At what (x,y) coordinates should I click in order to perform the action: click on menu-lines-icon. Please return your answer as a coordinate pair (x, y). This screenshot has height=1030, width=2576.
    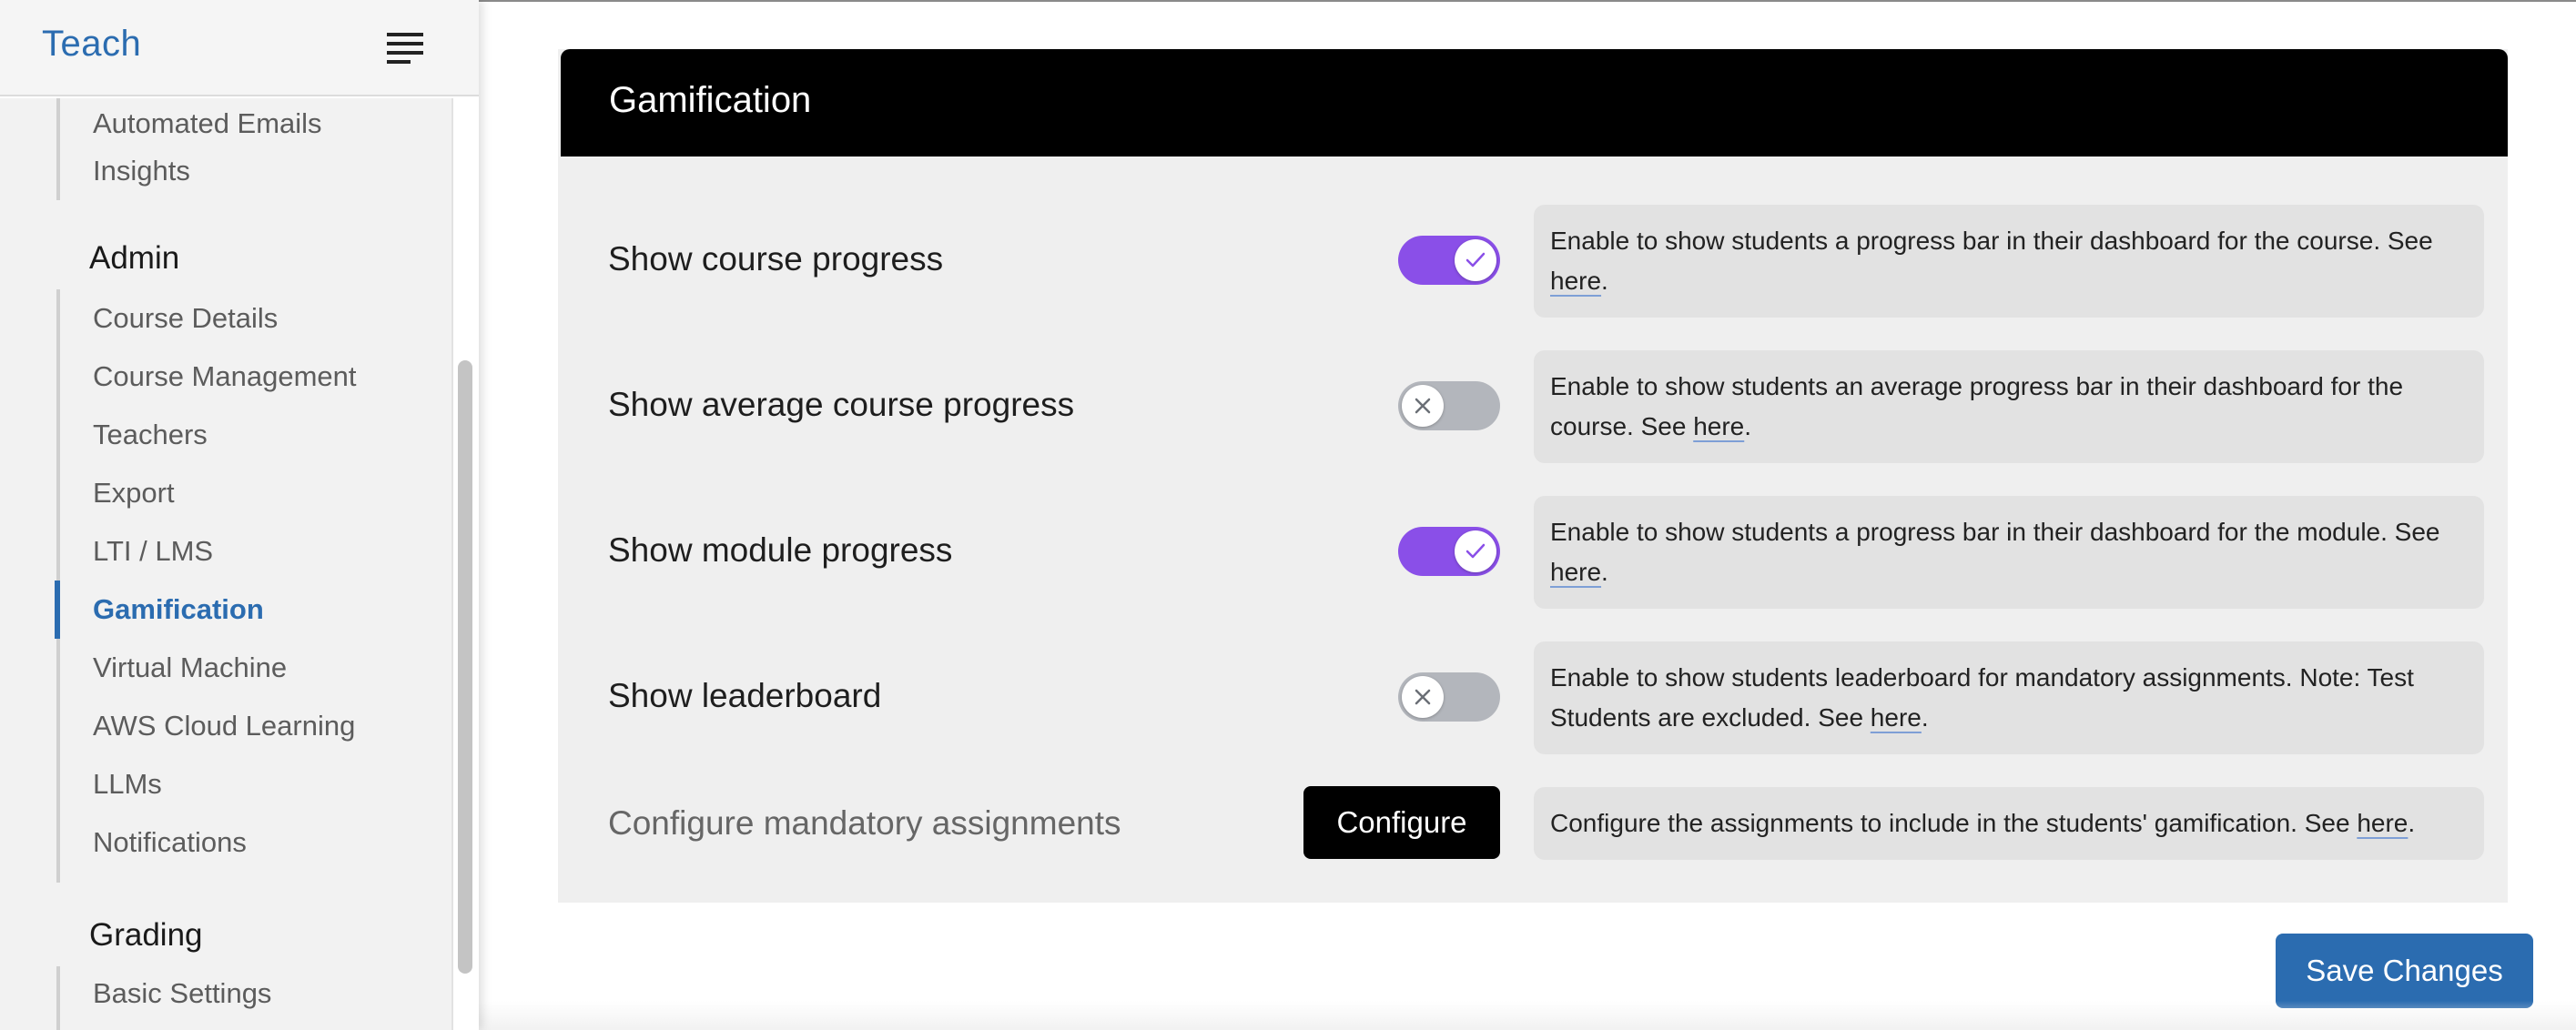
    Looking at the image, I should click on (405, 49).